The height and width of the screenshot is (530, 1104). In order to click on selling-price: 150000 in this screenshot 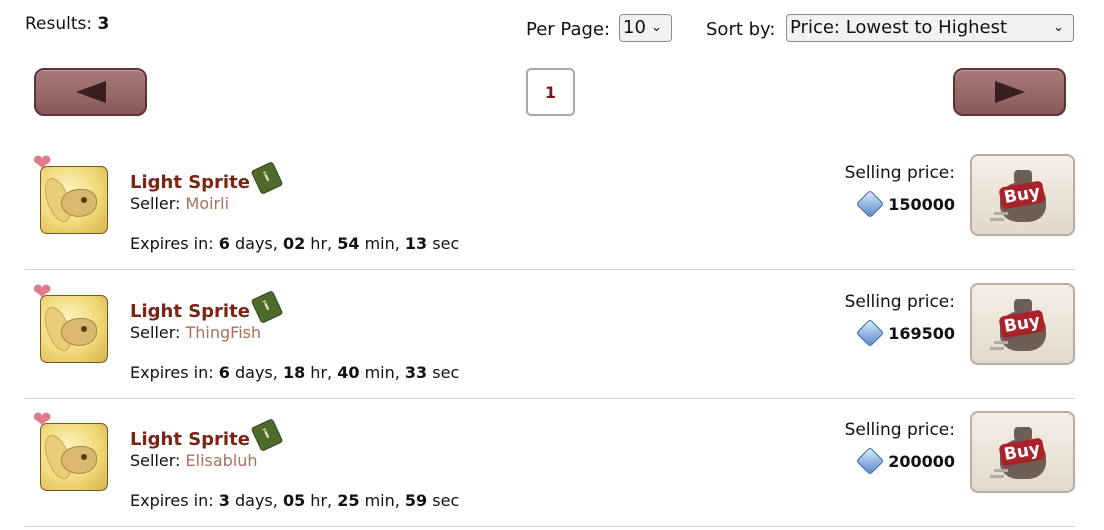, I will do `click(905, 204)`.